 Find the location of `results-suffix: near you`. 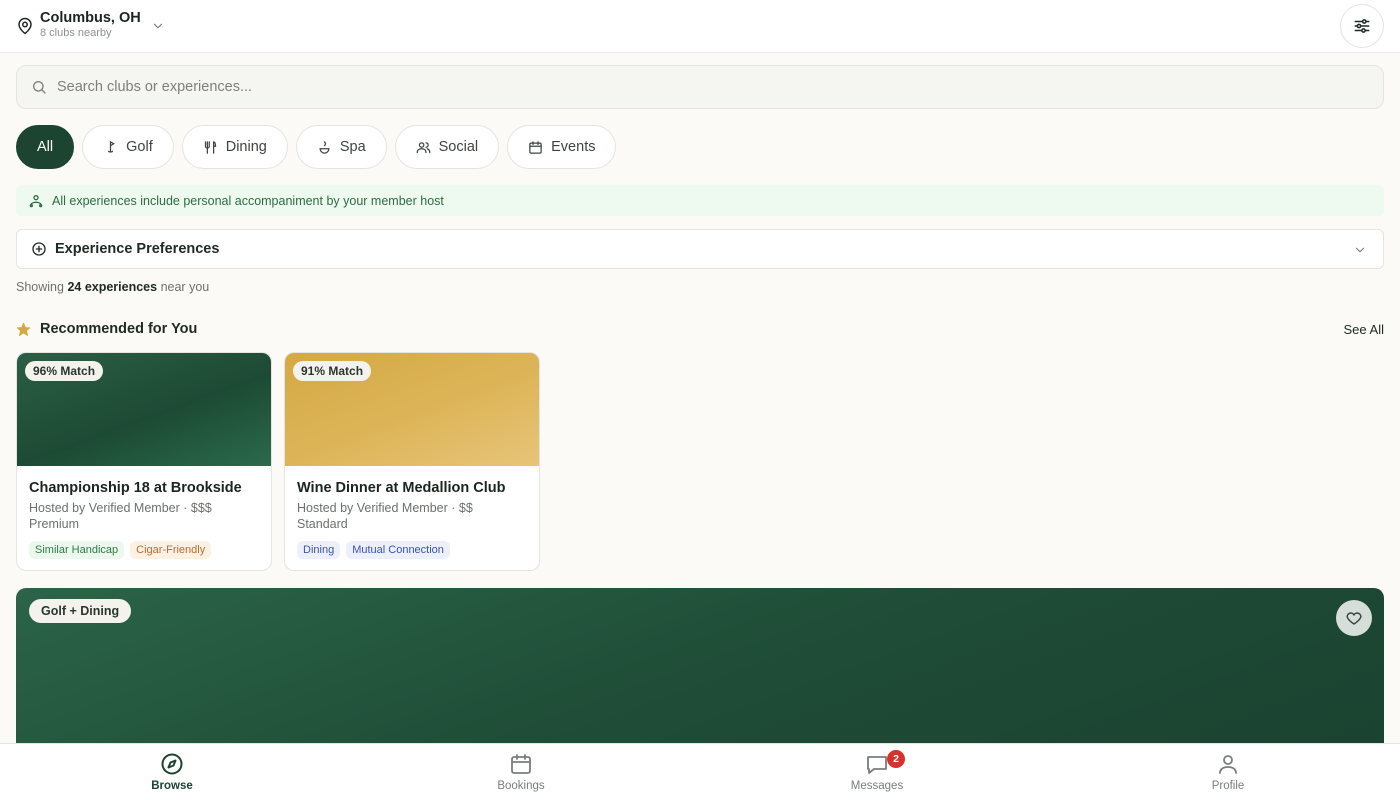

results-suffix: near you is located at coordinates (185, 287).